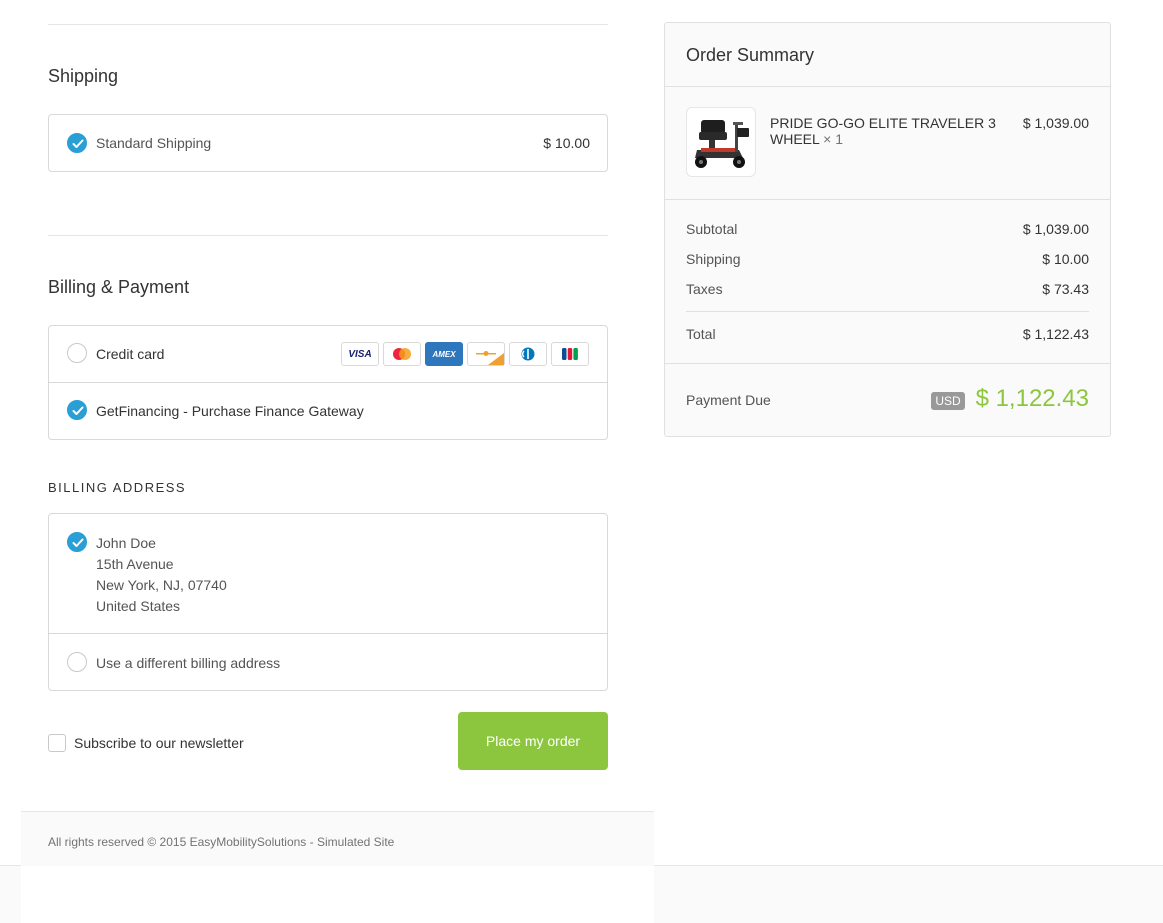 Image resolution: width=1163 pixels, height=923 pixels. Describe the element at coordinates (117, 487) in the screenshot. I see `billing-address-heading: BILLING ADDRESS` at that location.